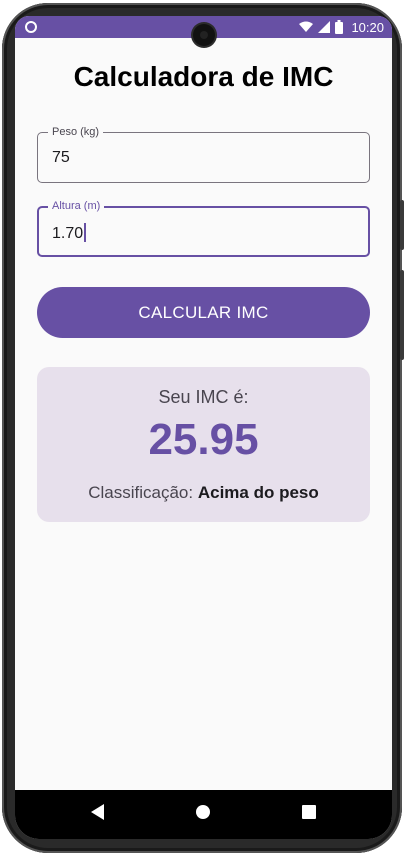 This screenshot has width=405, height=857. I want to click on status-time: 10:20, so click(367, 27).